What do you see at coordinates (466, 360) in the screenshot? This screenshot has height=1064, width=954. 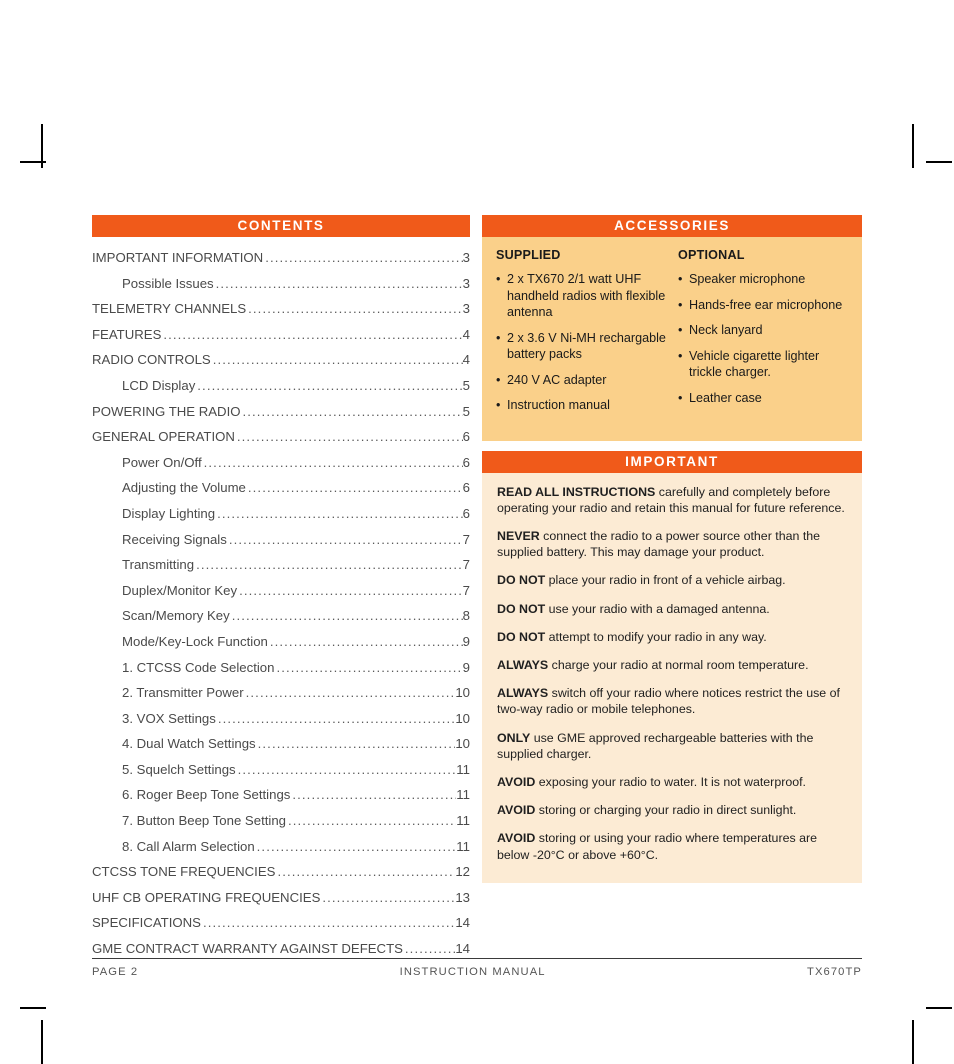 I see `toc-entry-page: 4` at bounding box center [466, 360].